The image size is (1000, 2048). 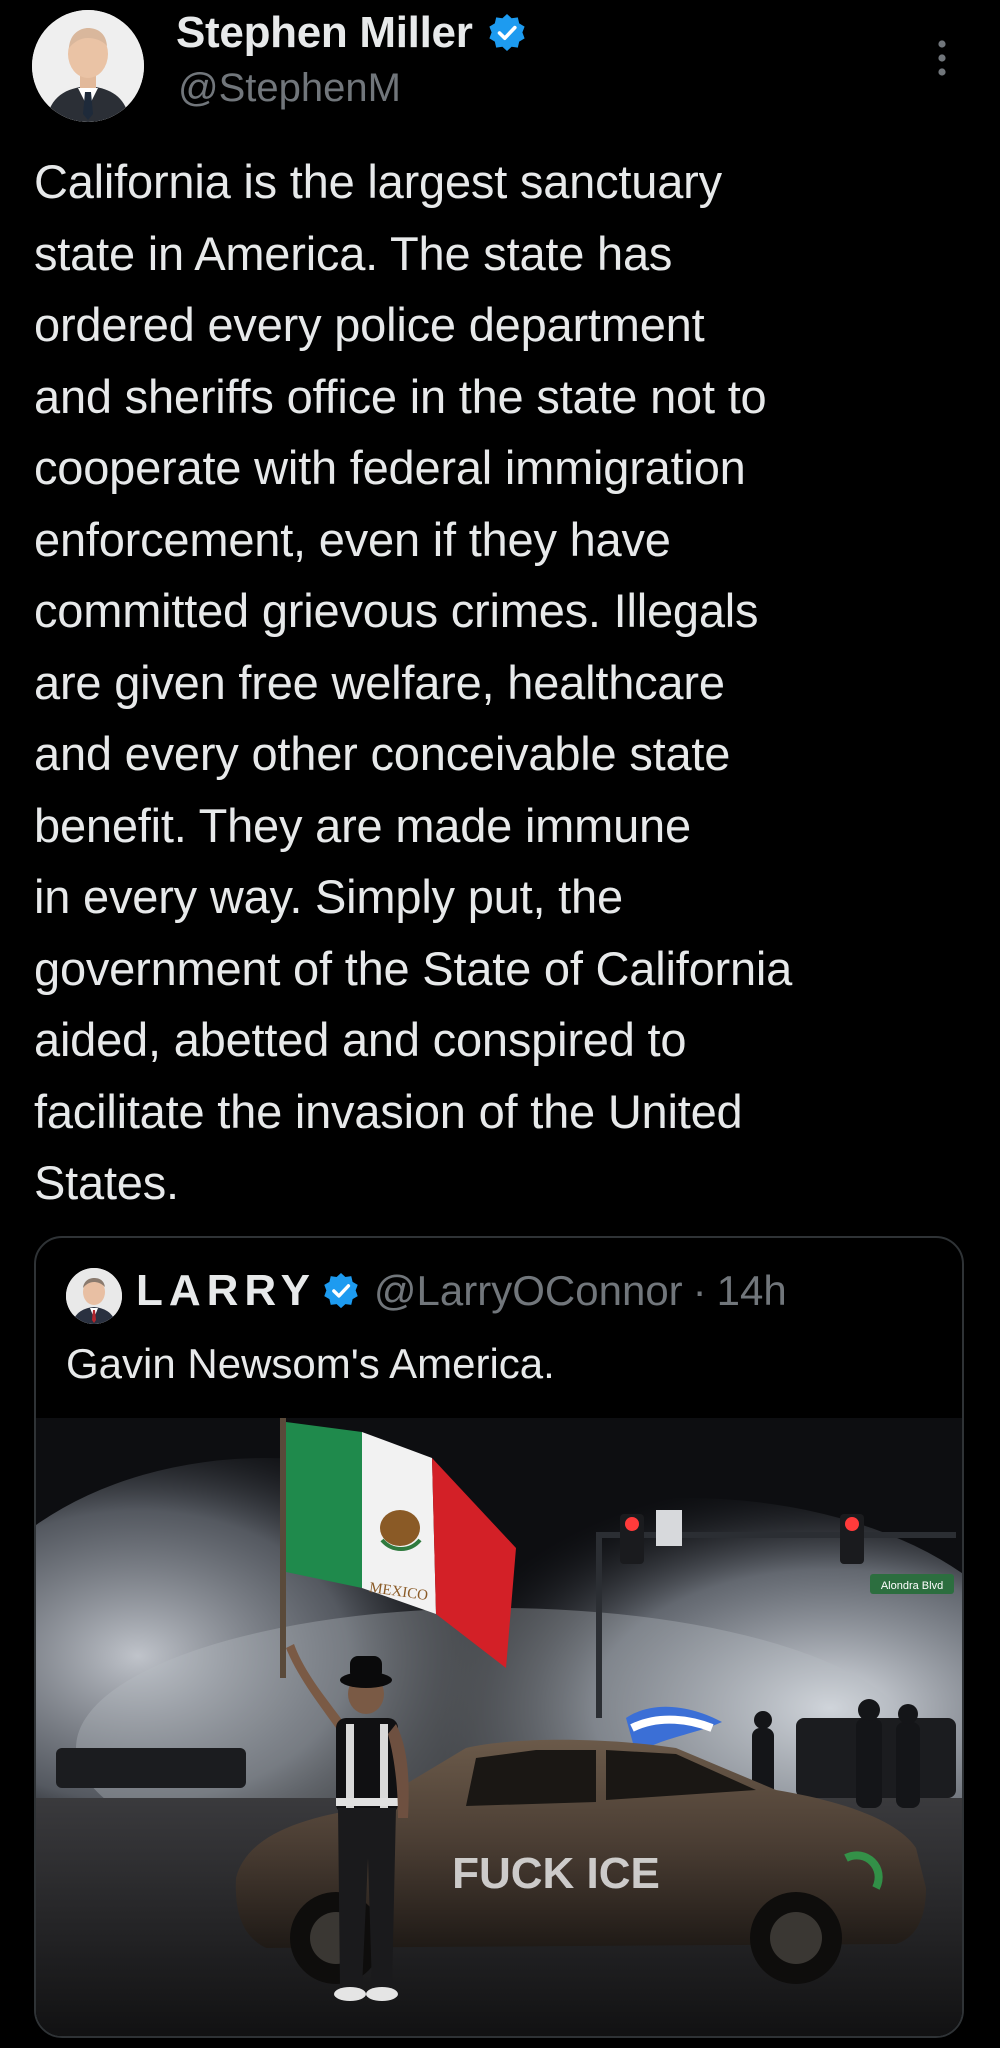 What do you see at coordinates (324, 33) in the screenshot?
I see `author-display-name: Stephen Miller` at bounding box center [324, 33].